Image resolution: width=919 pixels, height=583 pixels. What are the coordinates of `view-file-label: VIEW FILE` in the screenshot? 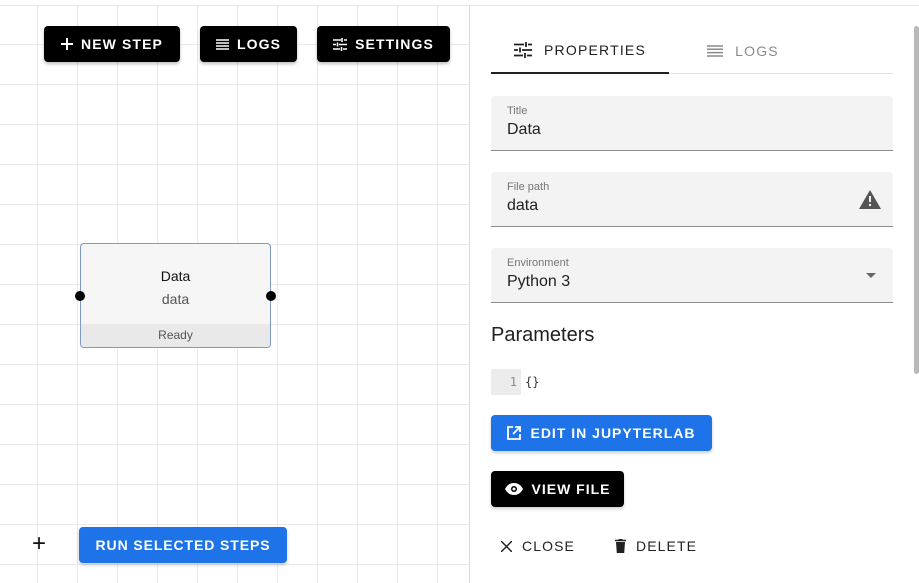 It's located at (571, 489).